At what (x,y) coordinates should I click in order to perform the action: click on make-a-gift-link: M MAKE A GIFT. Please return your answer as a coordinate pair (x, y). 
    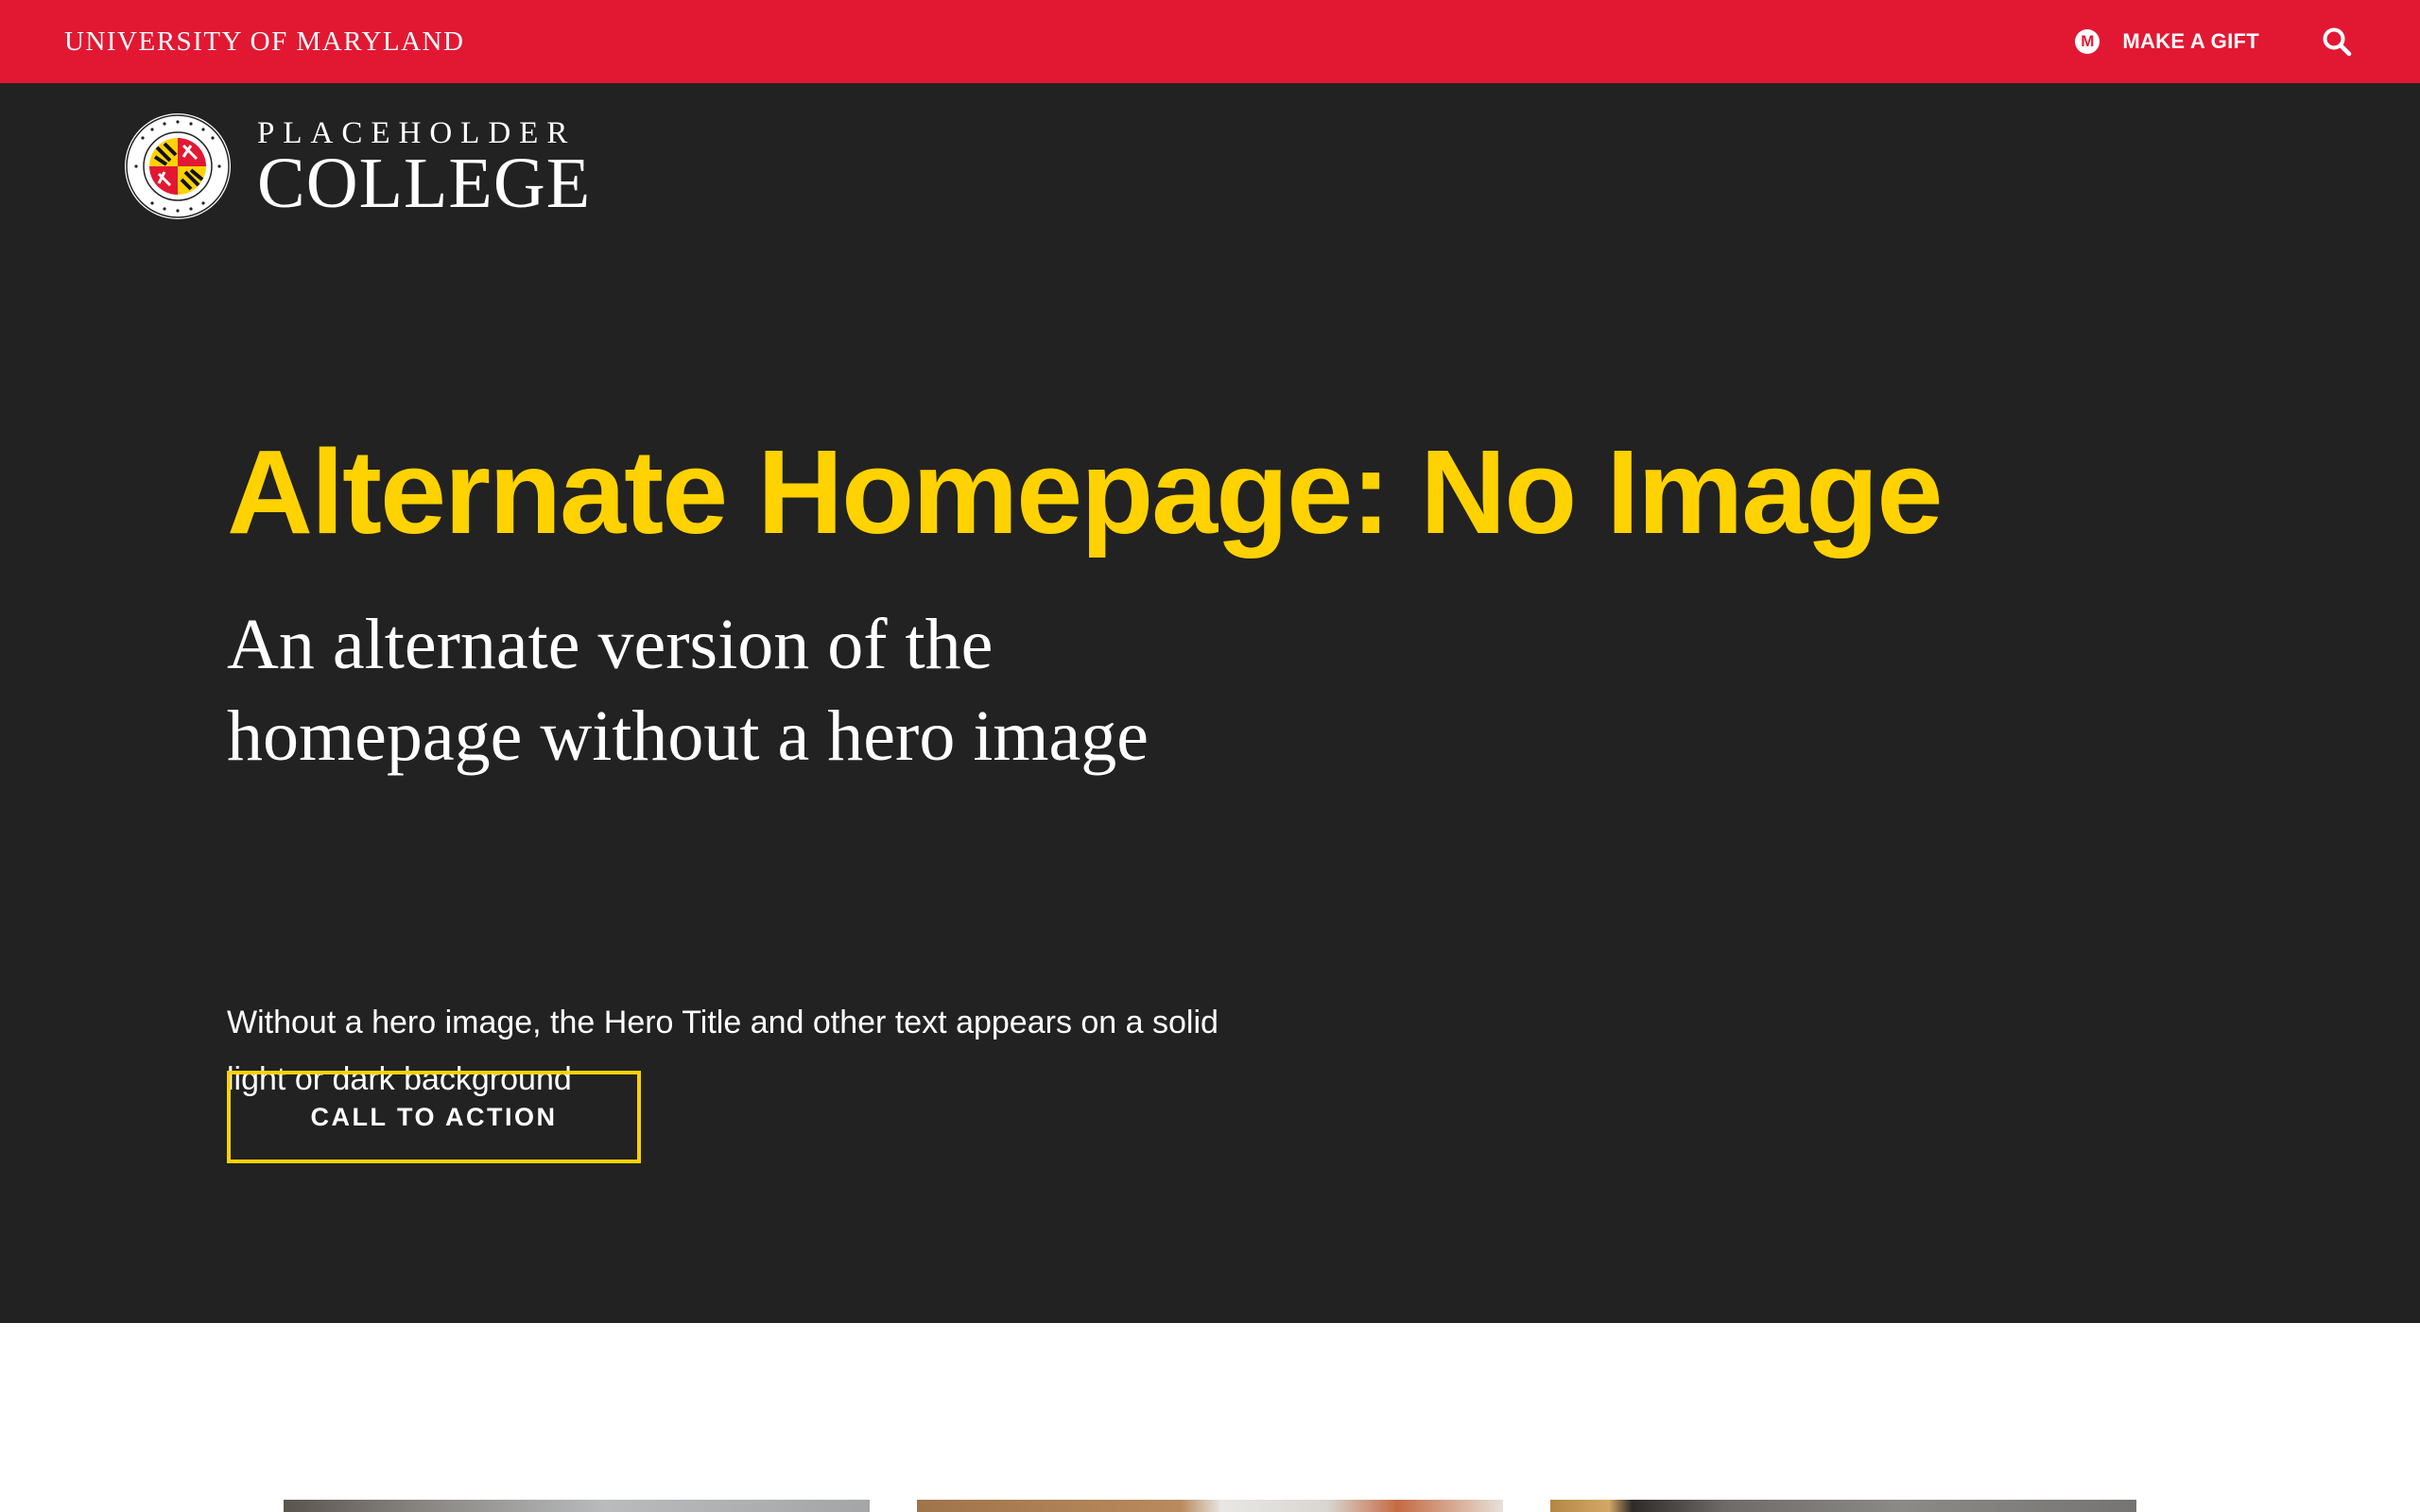
    Looking at the image, I should click on (2167, 41).